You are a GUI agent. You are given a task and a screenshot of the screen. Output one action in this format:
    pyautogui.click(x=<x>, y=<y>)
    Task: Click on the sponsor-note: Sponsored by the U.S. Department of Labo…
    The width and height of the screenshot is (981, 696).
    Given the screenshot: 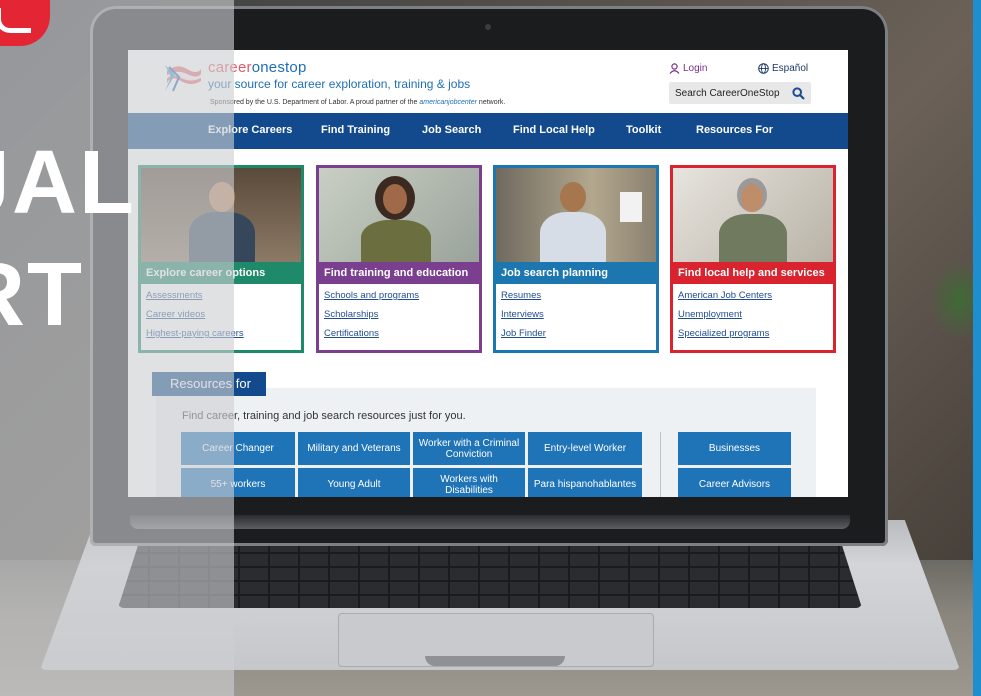 What is the action you would take?
    pyautogui.click(x=357, y=102)
    